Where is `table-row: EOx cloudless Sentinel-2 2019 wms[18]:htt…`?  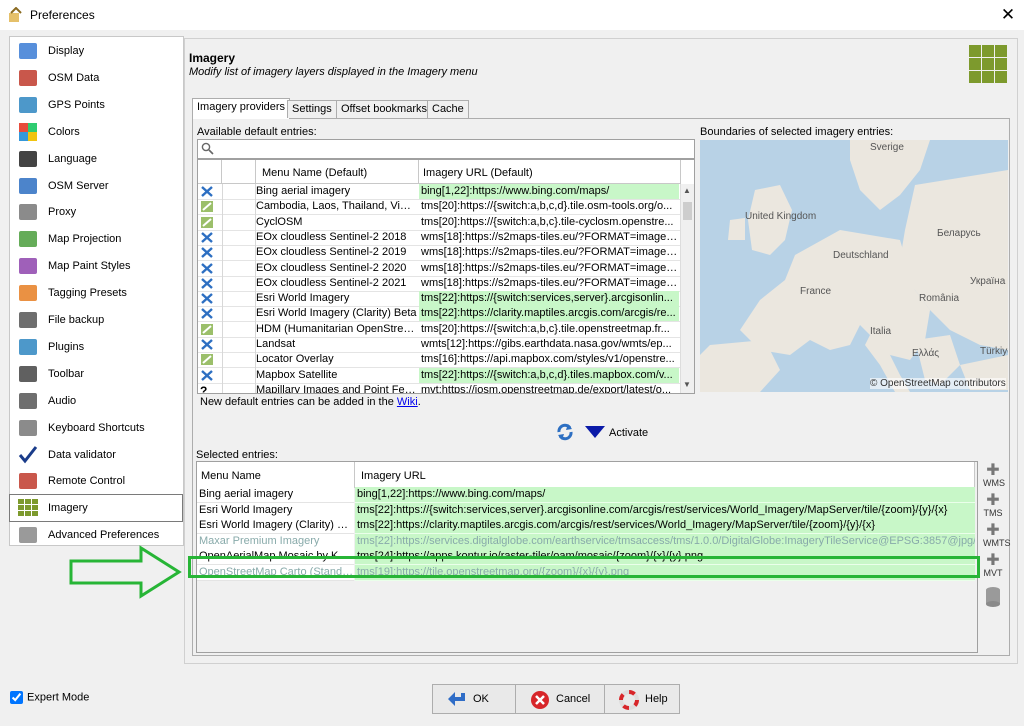
table-row: EOx cloudless Sentinel-2 2019 wms[18]:htt… is located at coordinates (439, 253).